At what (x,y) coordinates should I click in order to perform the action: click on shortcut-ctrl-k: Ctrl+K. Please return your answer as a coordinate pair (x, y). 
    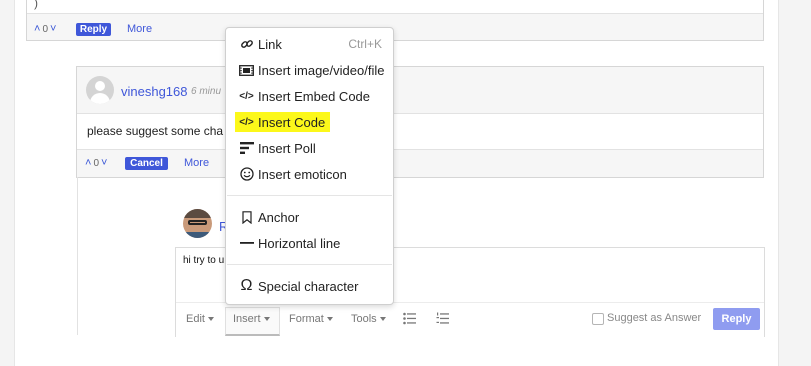
    Looking at the image, I should click on (365, 44).